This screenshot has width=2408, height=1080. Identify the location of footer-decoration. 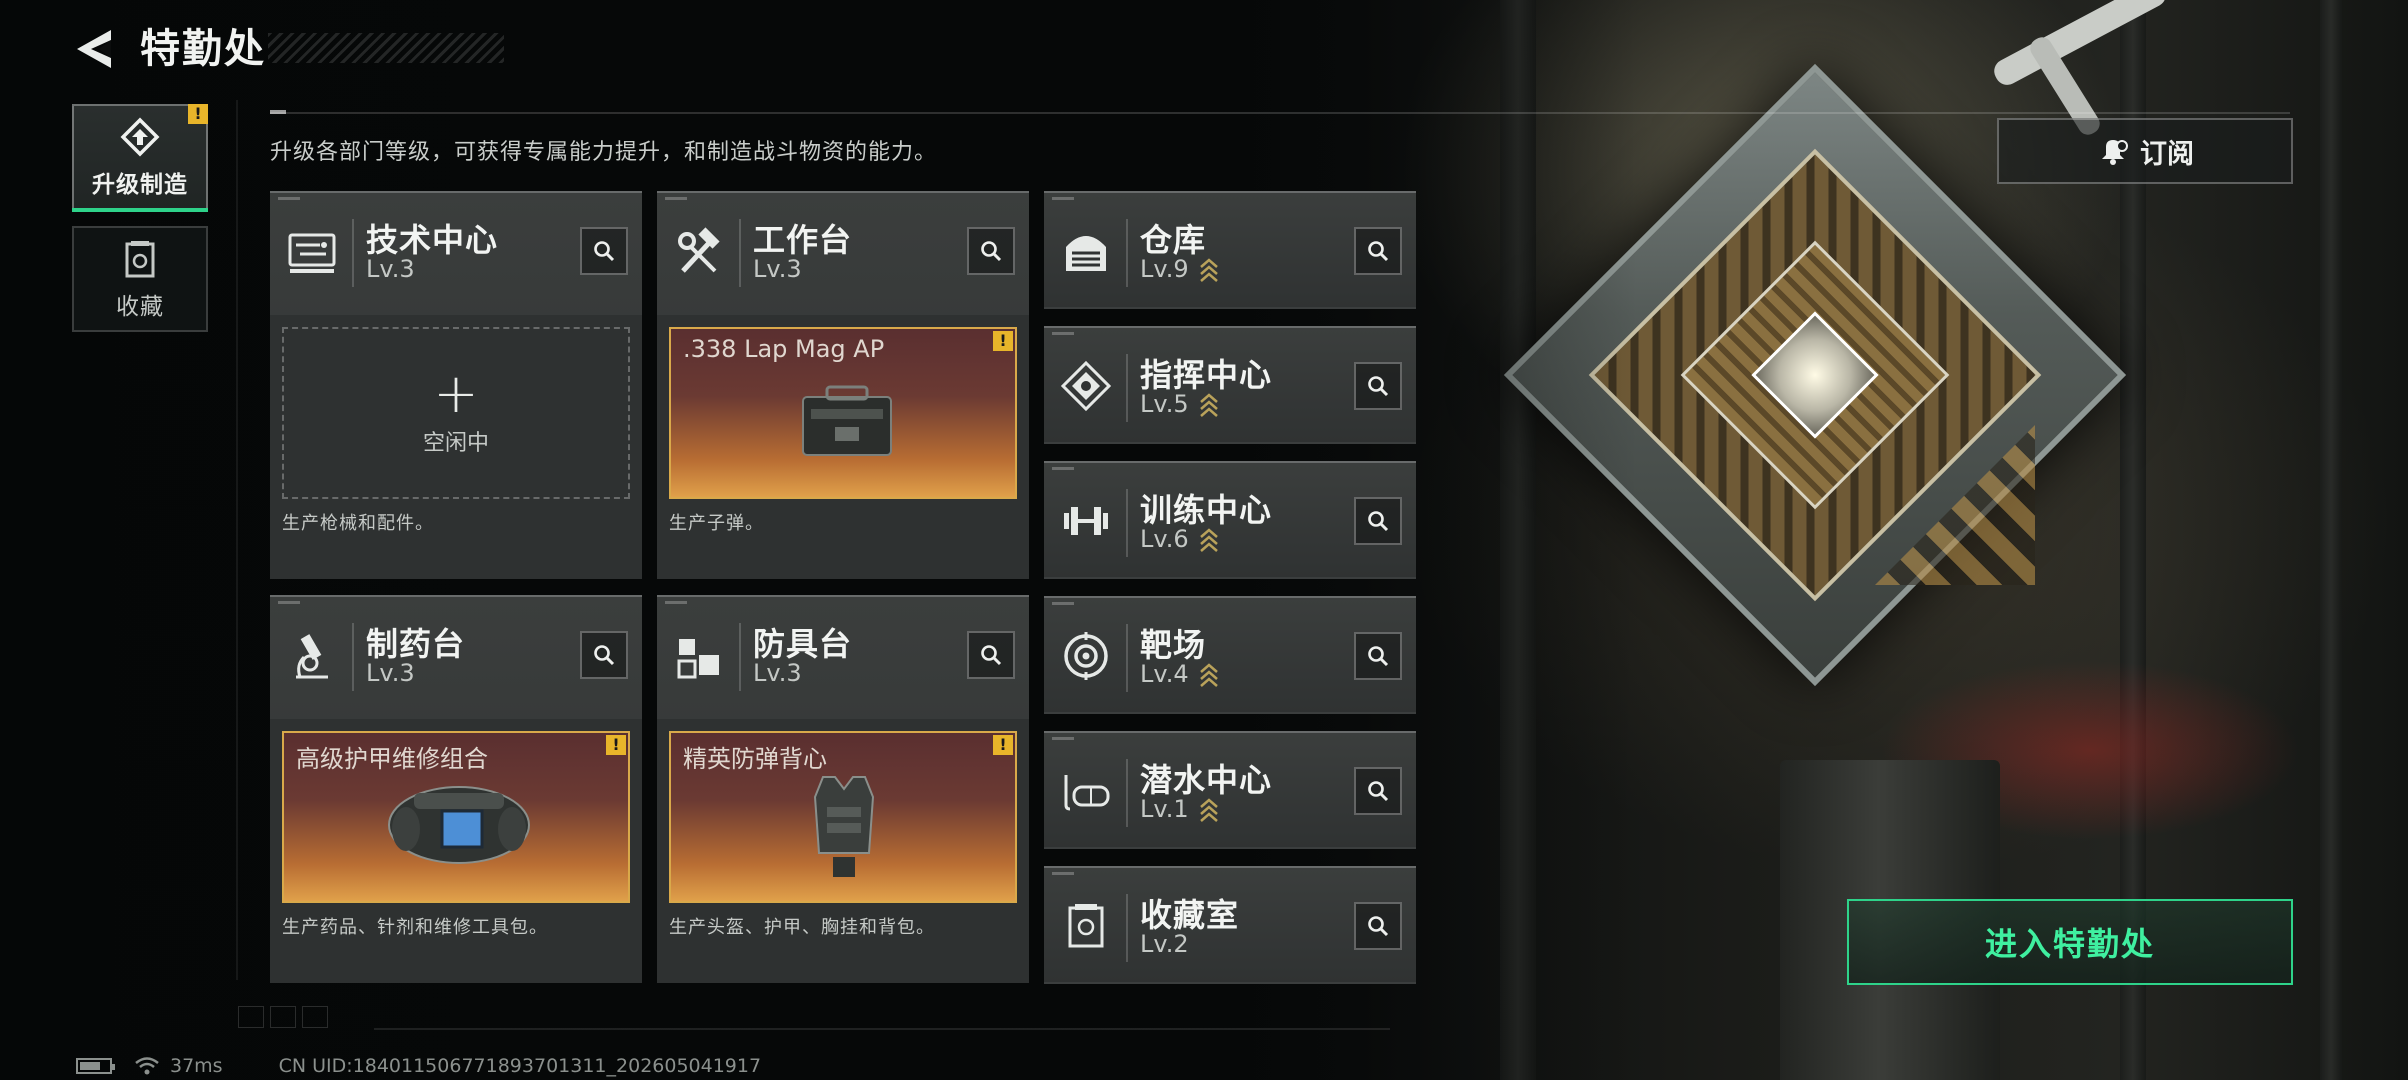
(283, 1017).